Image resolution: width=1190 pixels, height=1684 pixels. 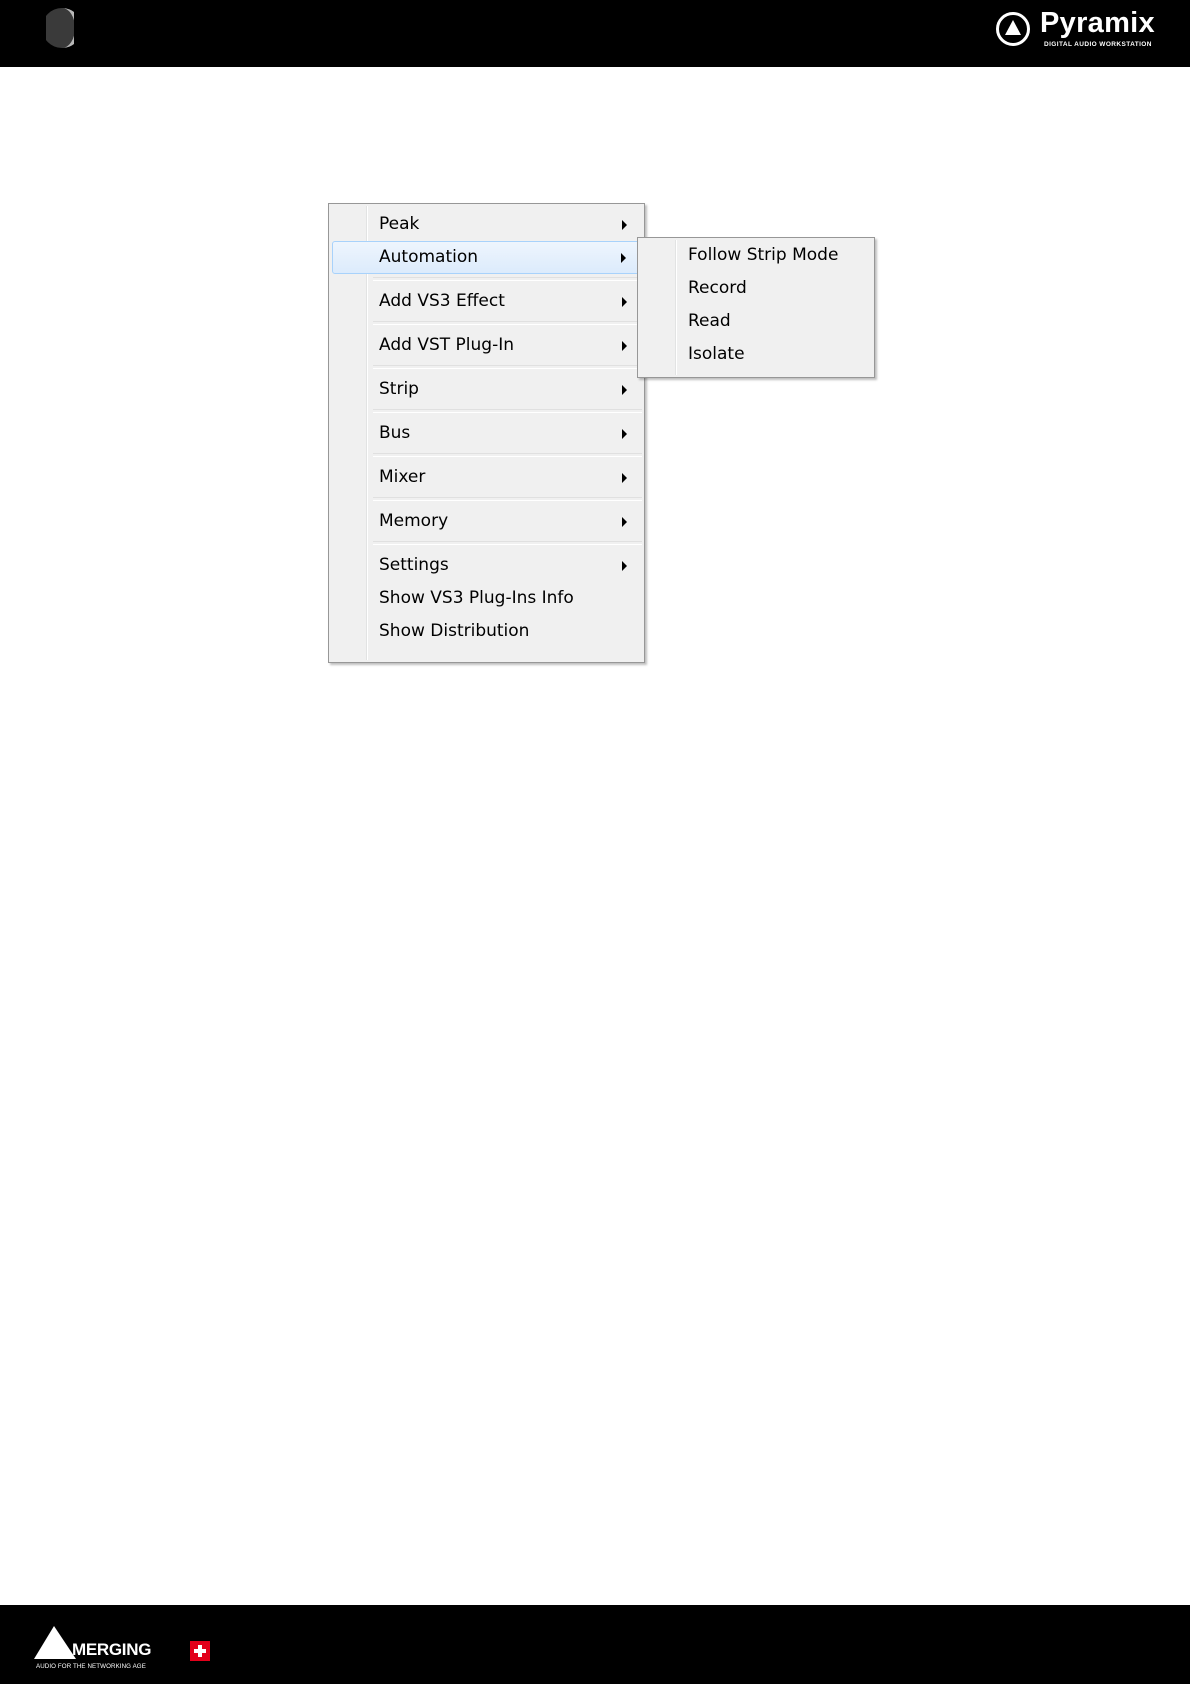 What do you see at coordinates (200, 1651) in the screenshot?
I see `swiss-cross-icon` at bounding box center [200, 1651].